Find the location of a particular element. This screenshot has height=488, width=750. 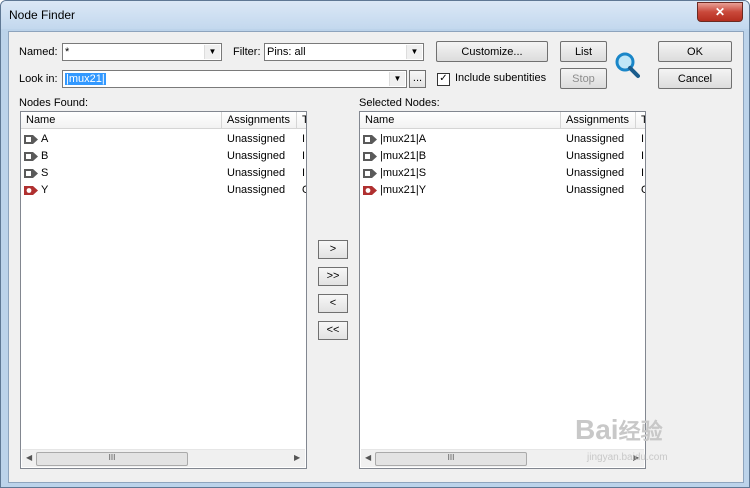

window-title: Node Finder is located at coordinates (42, 15).